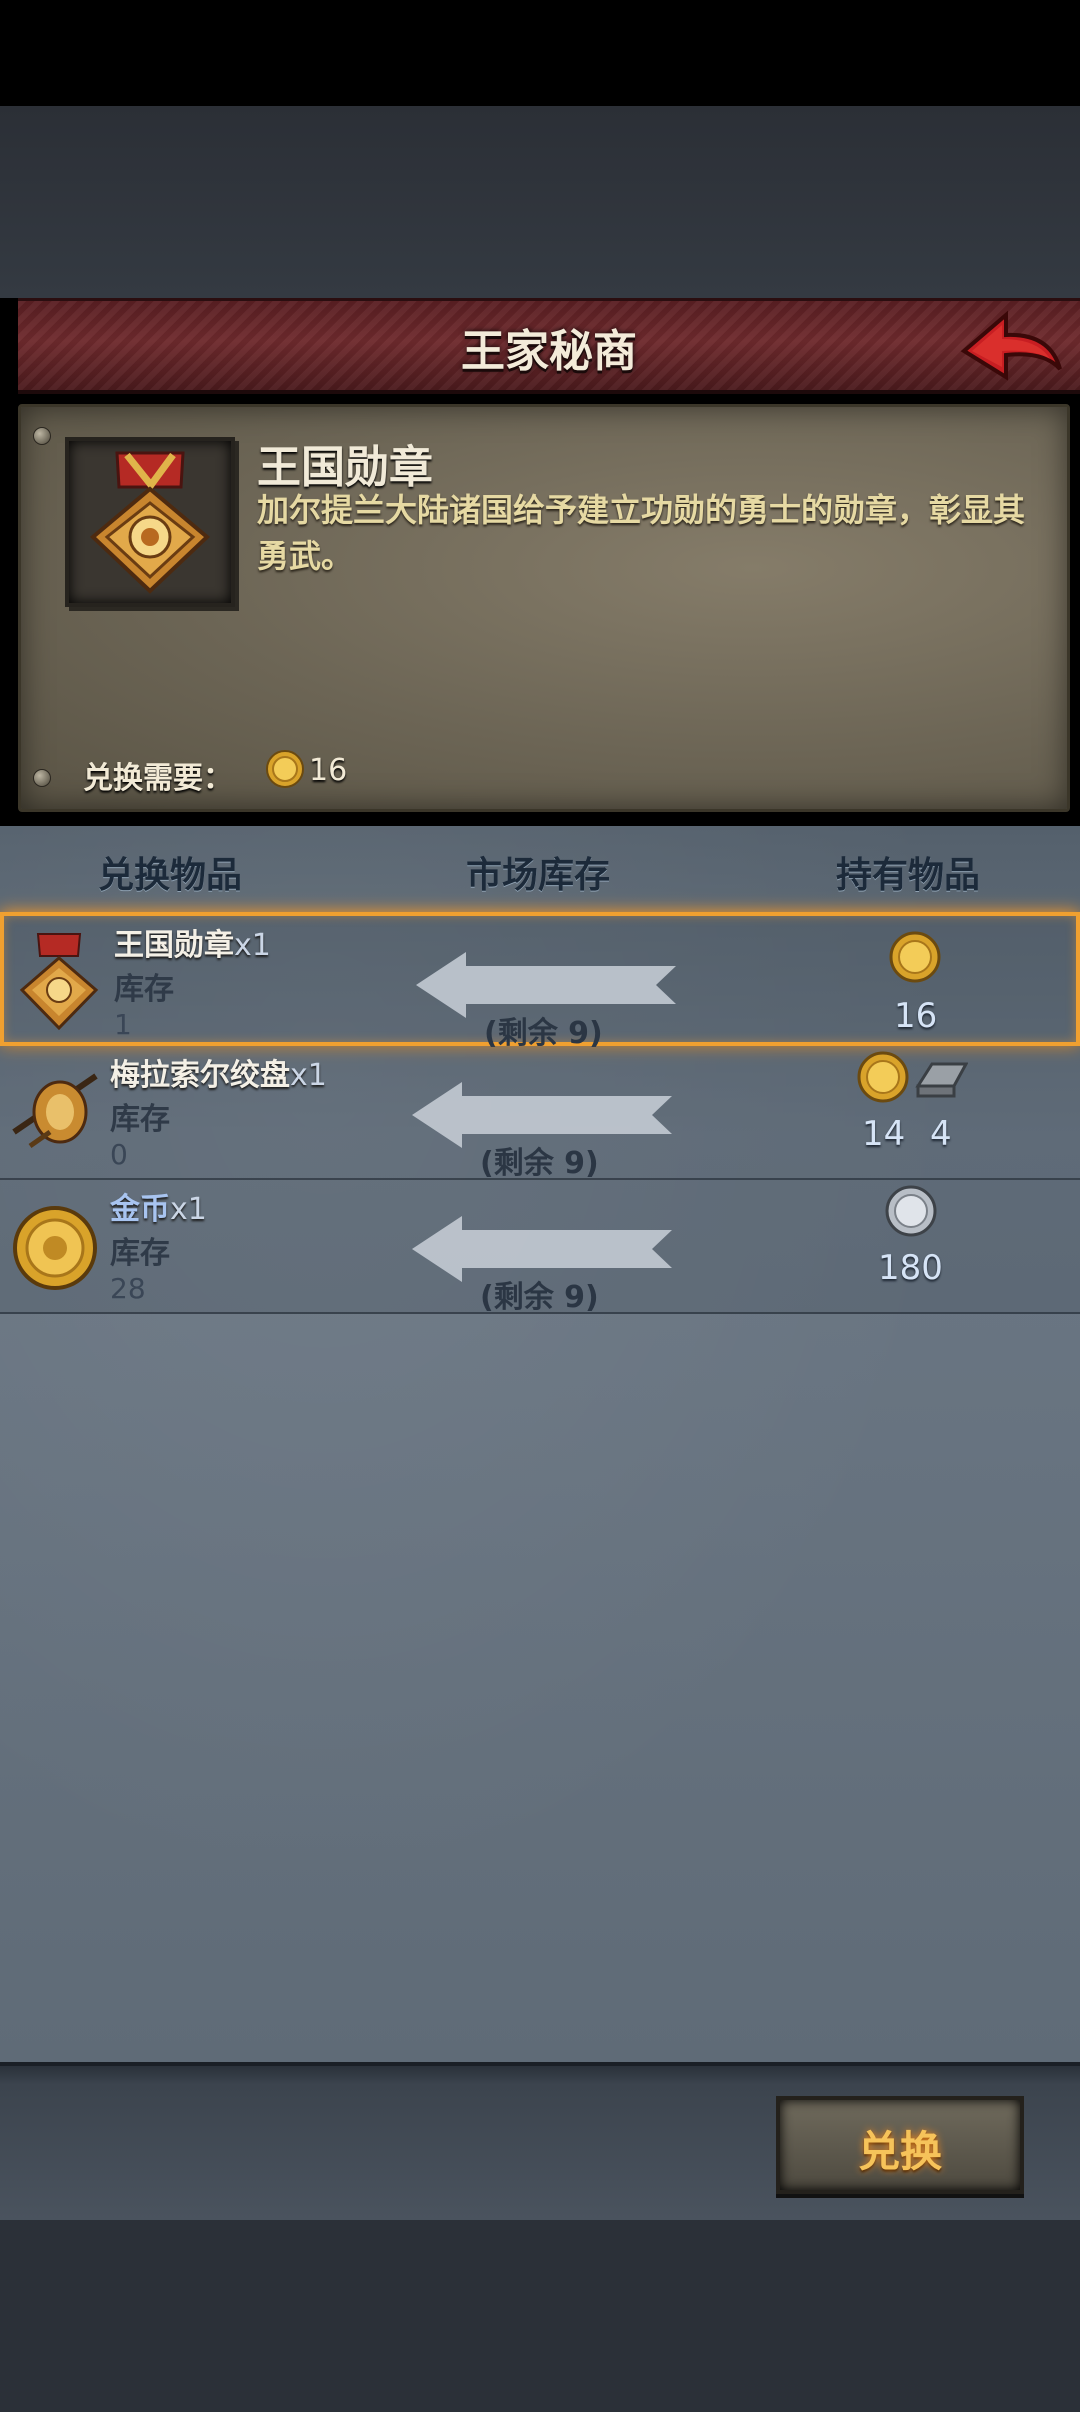 The width and height of the screenshot is (1080, 2412). I want to click on iron-ingot-icon, so click(941, 1080).